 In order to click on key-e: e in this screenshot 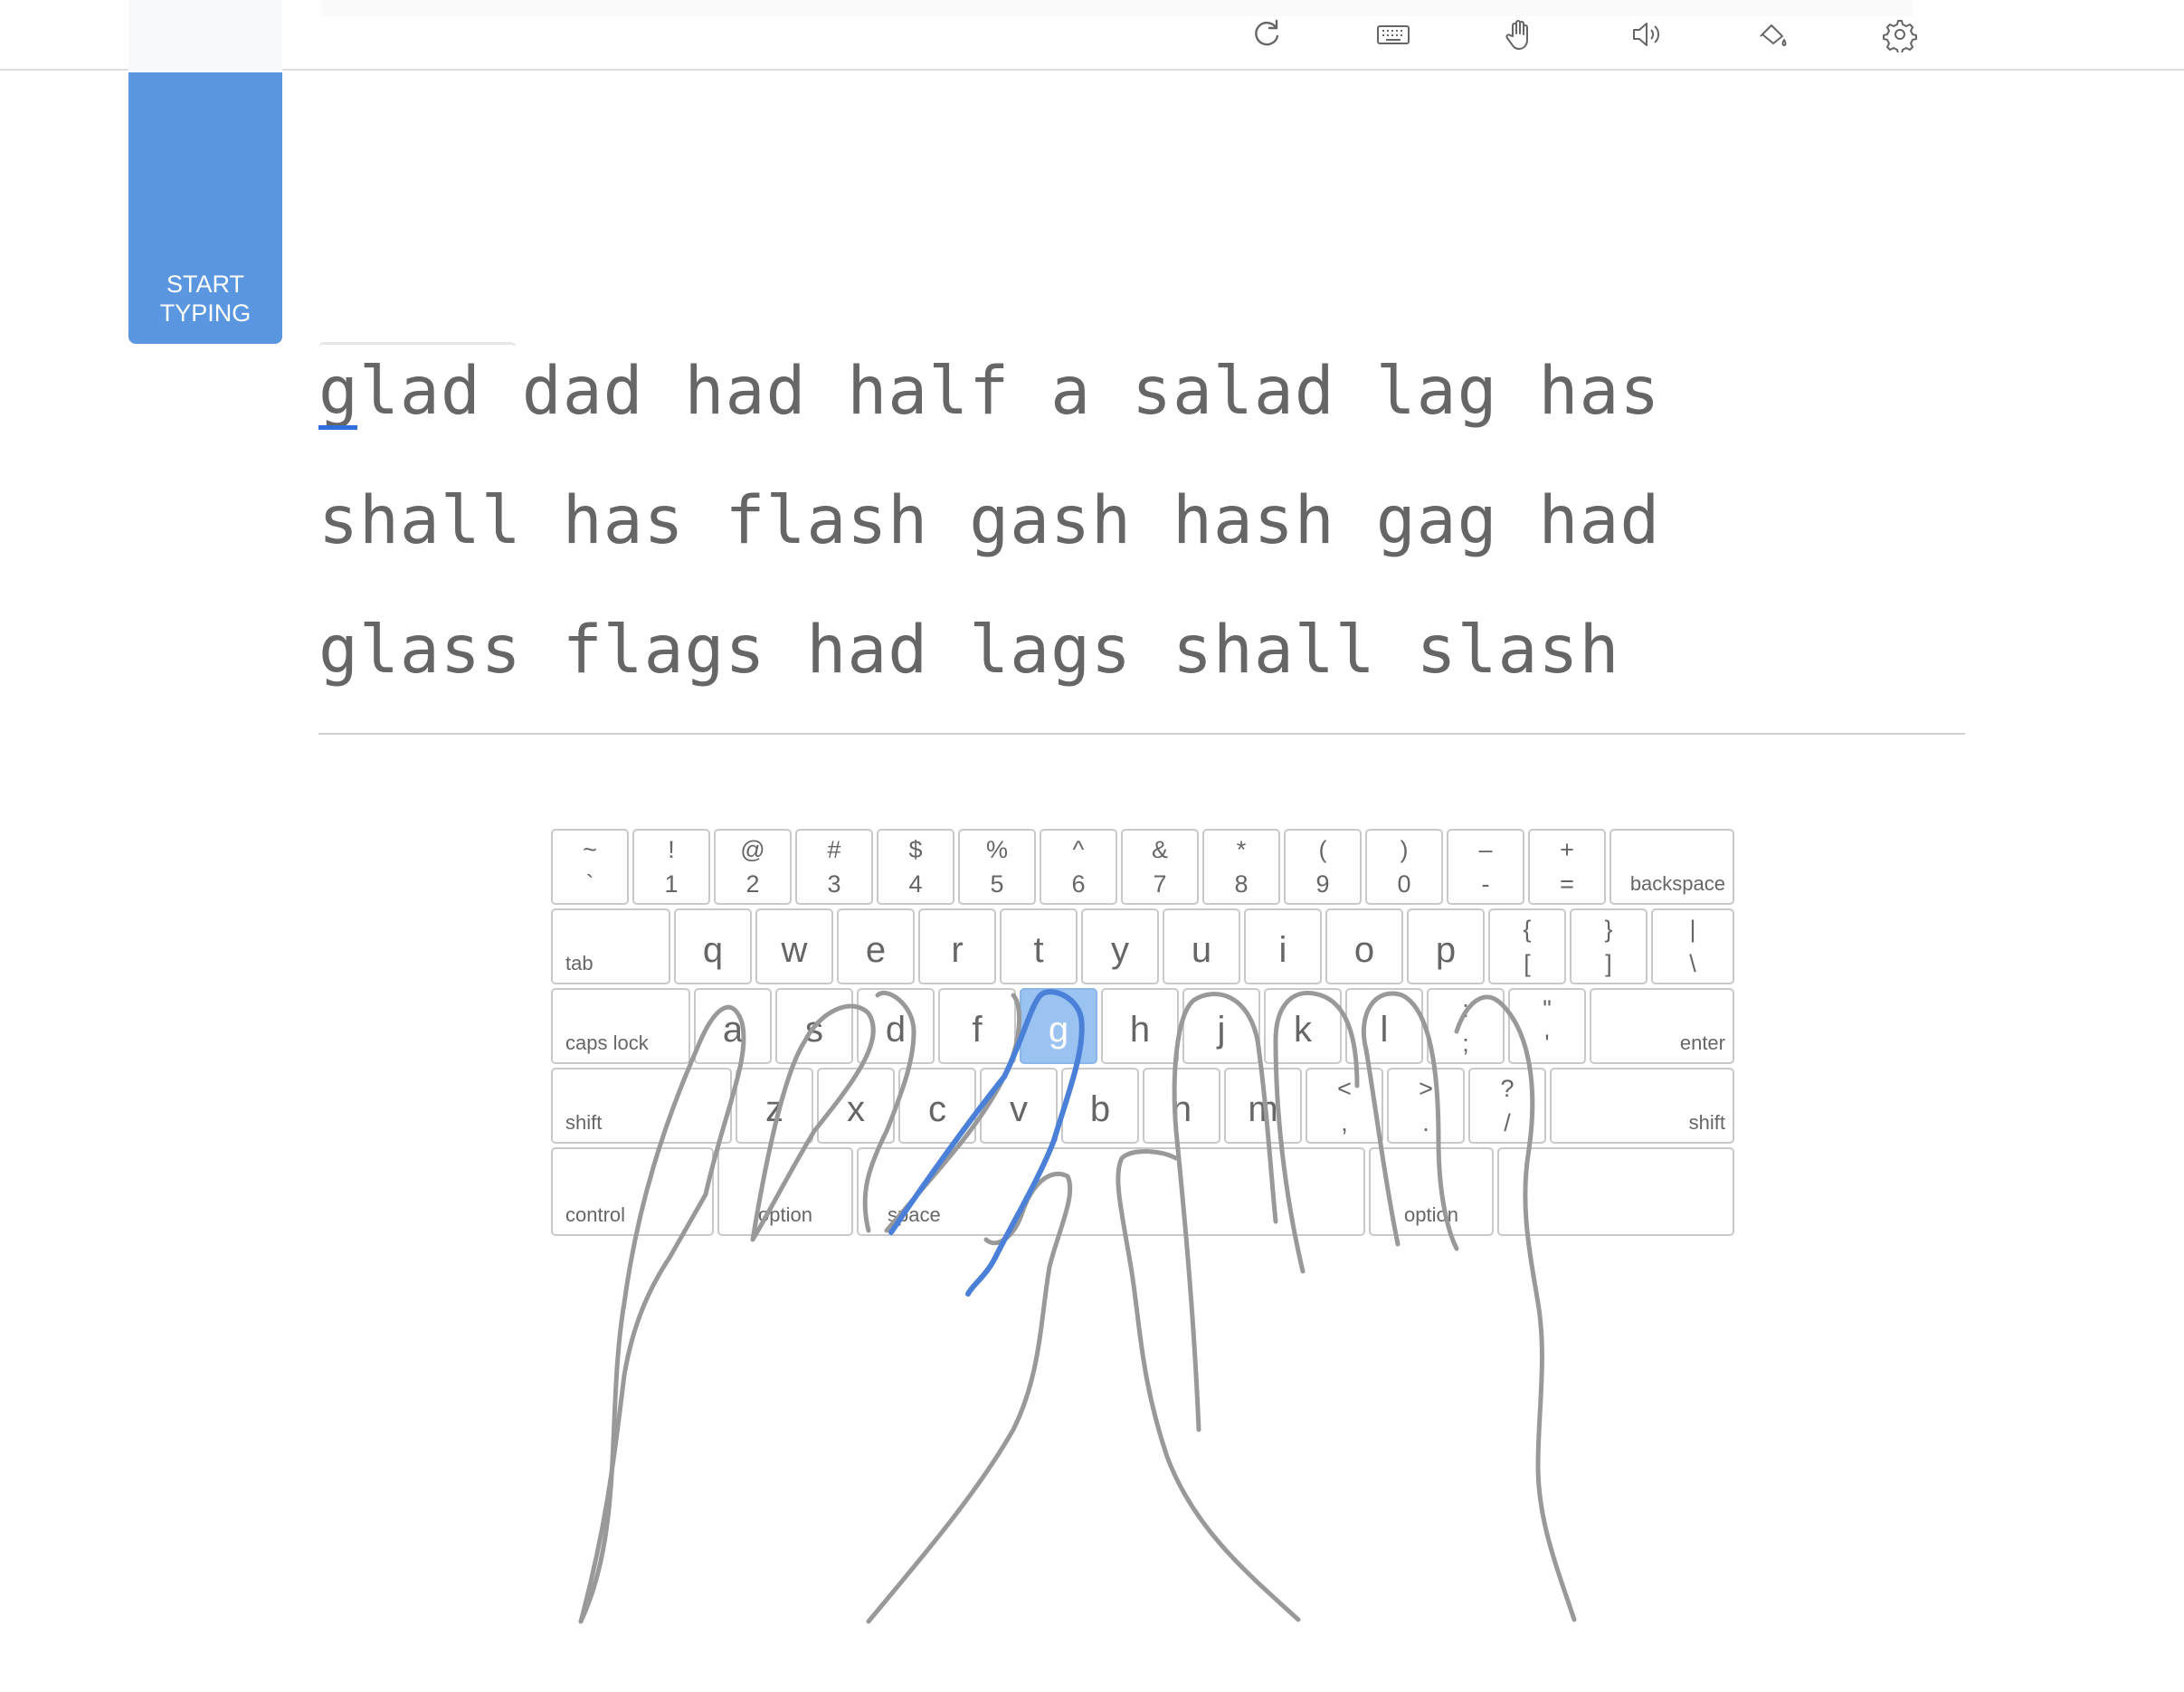, I will do `click(876, 946)`.